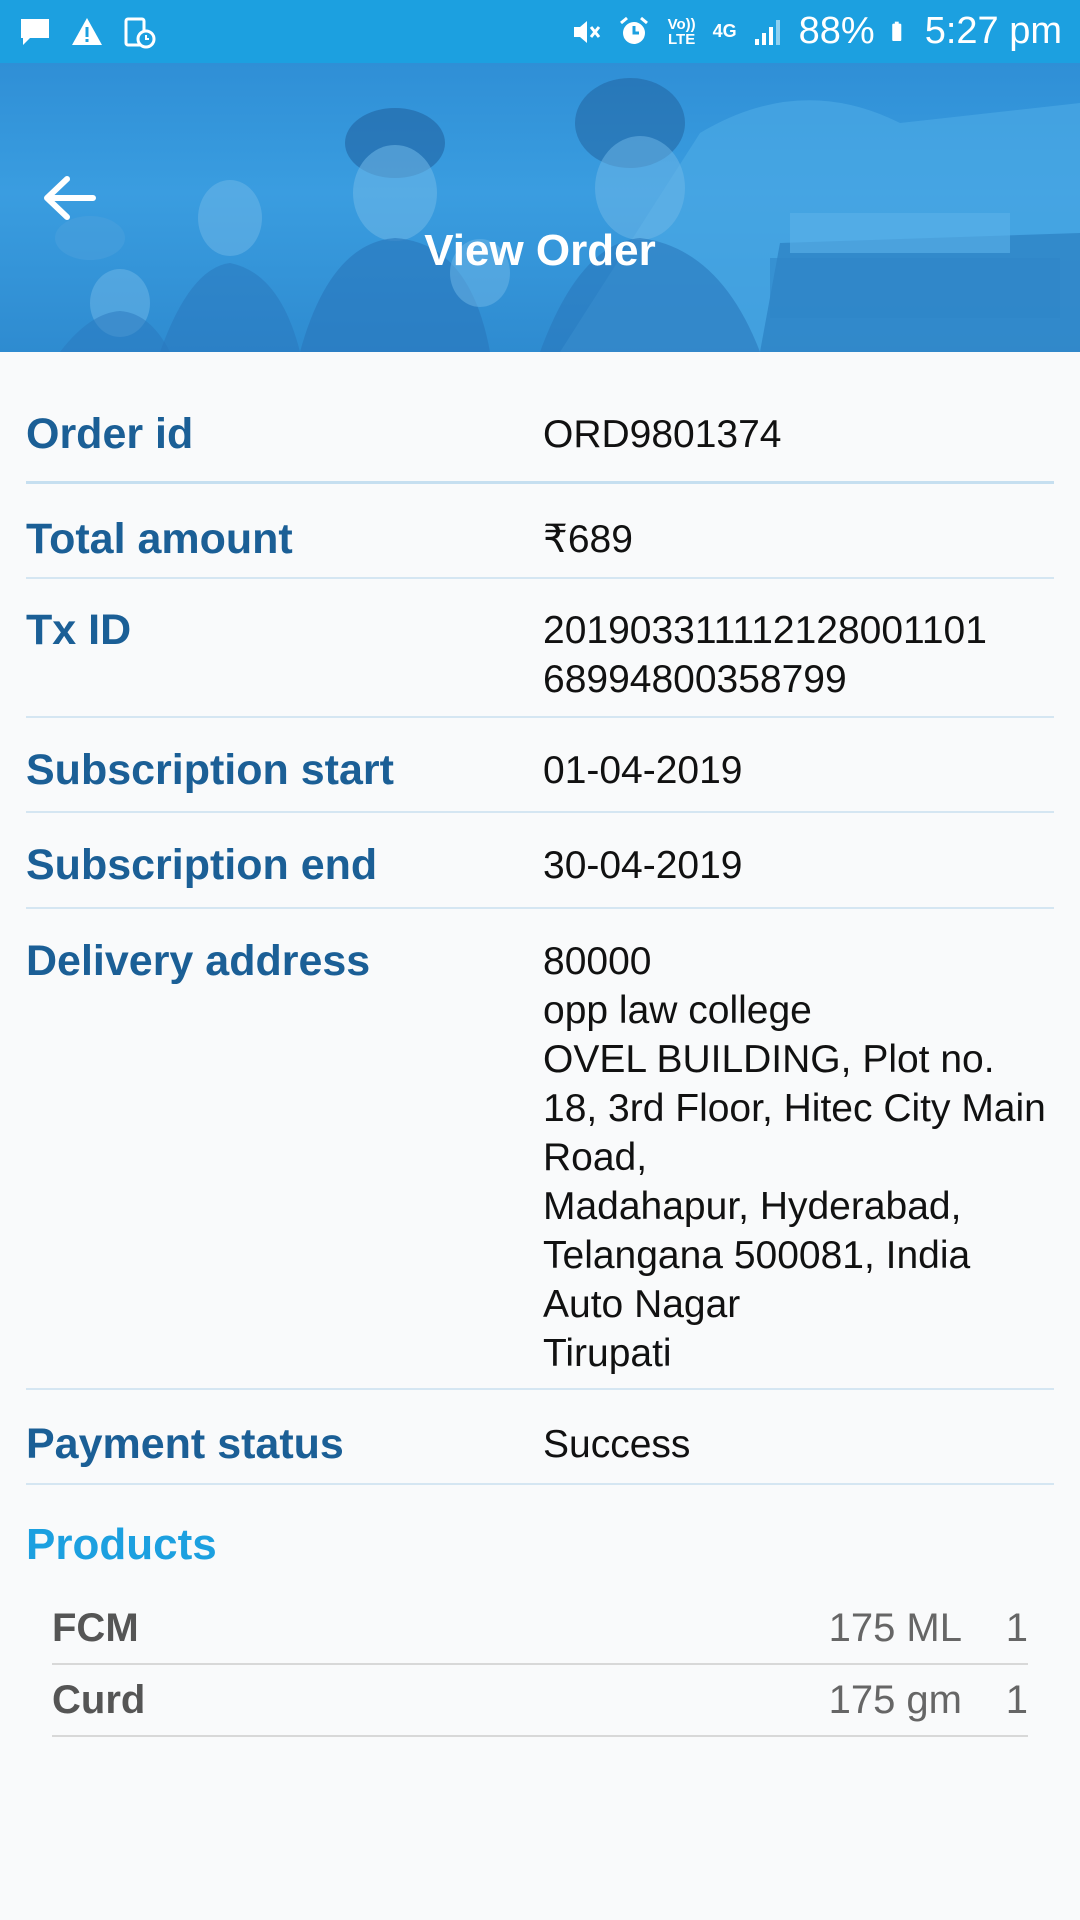  I want to click on status-bar: Vo)) LTE 4G 88% 5:27 pm, so click(540, 31).